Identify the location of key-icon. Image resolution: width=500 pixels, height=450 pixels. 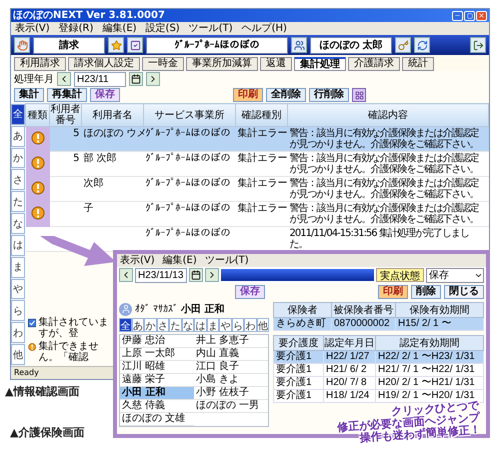
(403, 45).